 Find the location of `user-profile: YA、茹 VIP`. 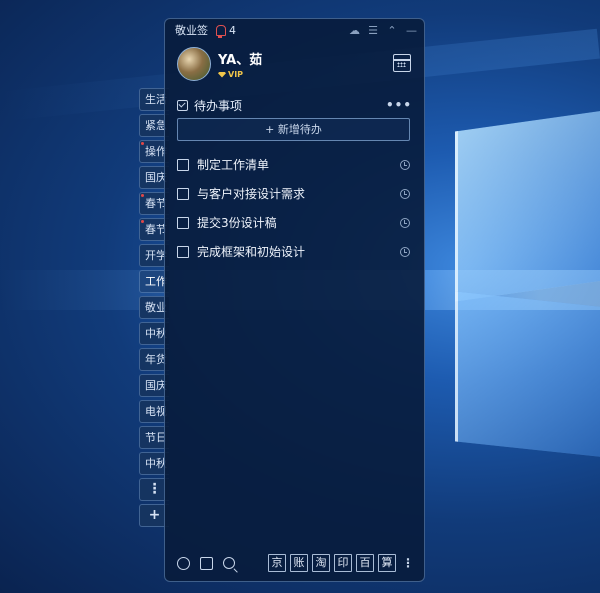

user-profile: YA、茹 VIP is located at coordinates (219, 64).